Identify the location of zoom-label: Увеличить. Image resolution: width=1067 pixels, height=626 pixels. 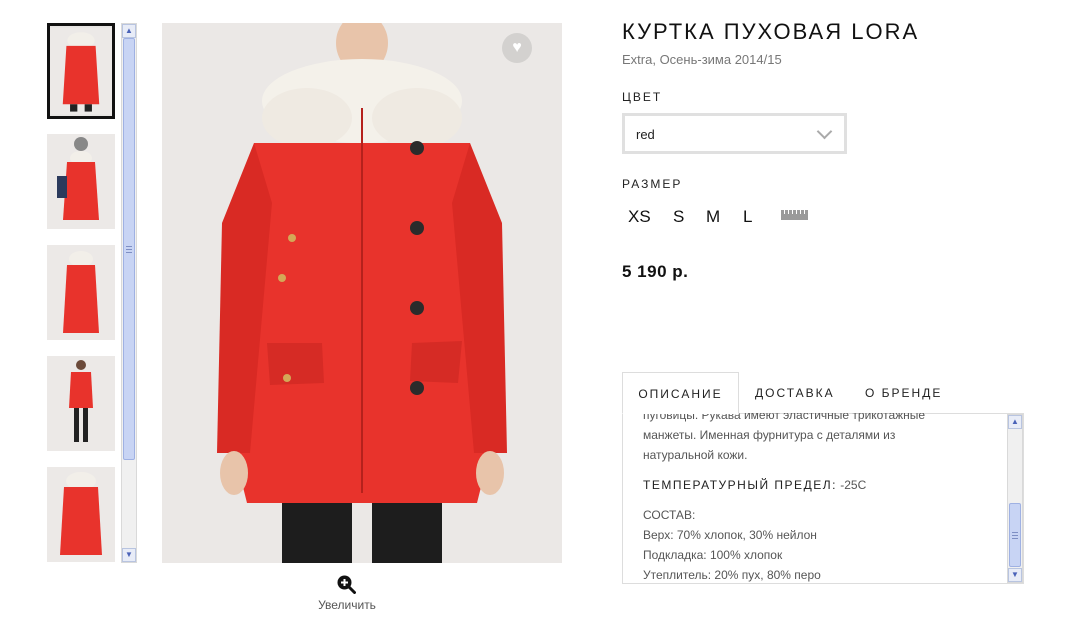
(347, 605).